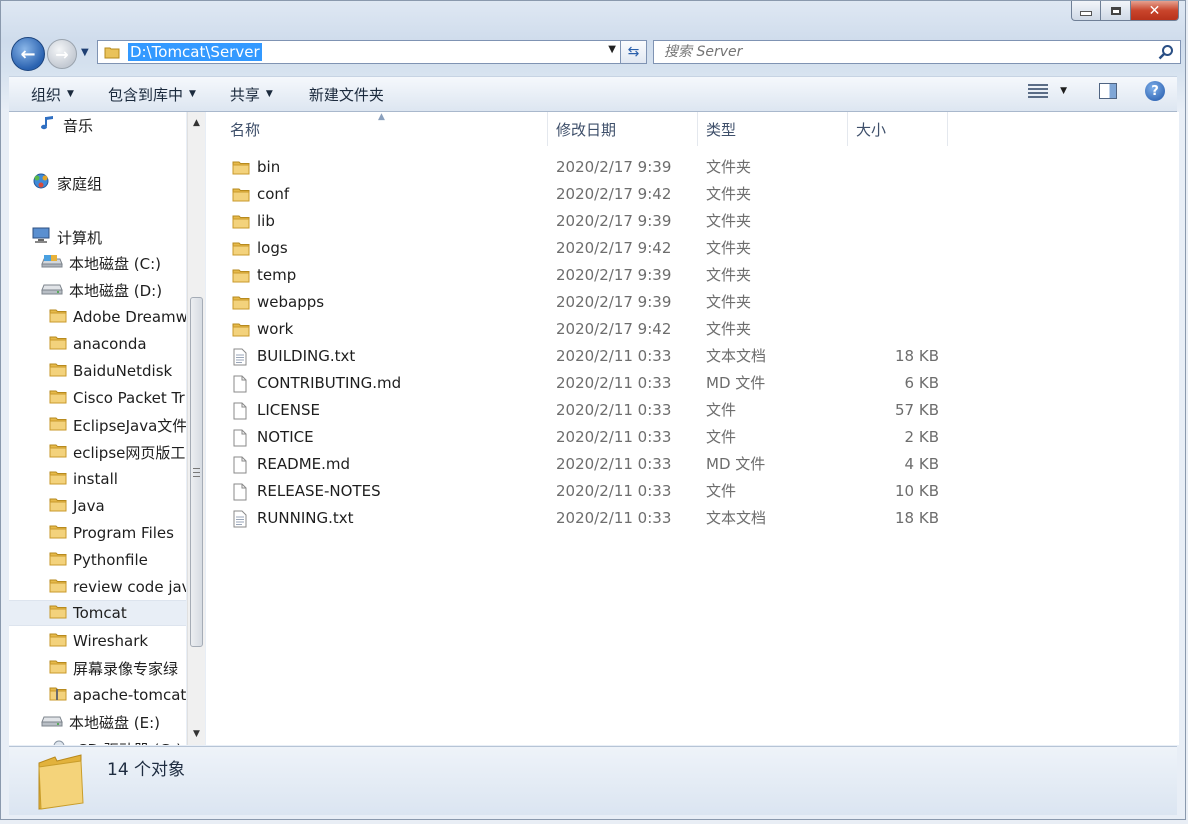  I want to click on table-row: work 2020/2/17 9:42 文件夹, so click(588, 329).